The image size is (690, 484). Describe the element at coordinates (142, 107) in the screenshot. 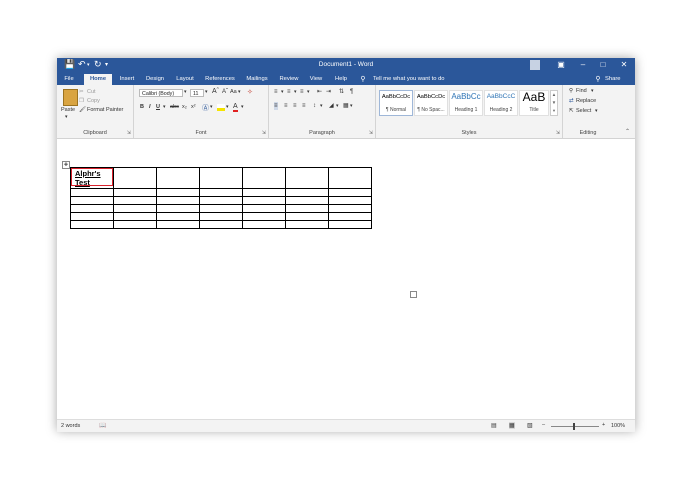

I see `bold-icon: B` at that location.